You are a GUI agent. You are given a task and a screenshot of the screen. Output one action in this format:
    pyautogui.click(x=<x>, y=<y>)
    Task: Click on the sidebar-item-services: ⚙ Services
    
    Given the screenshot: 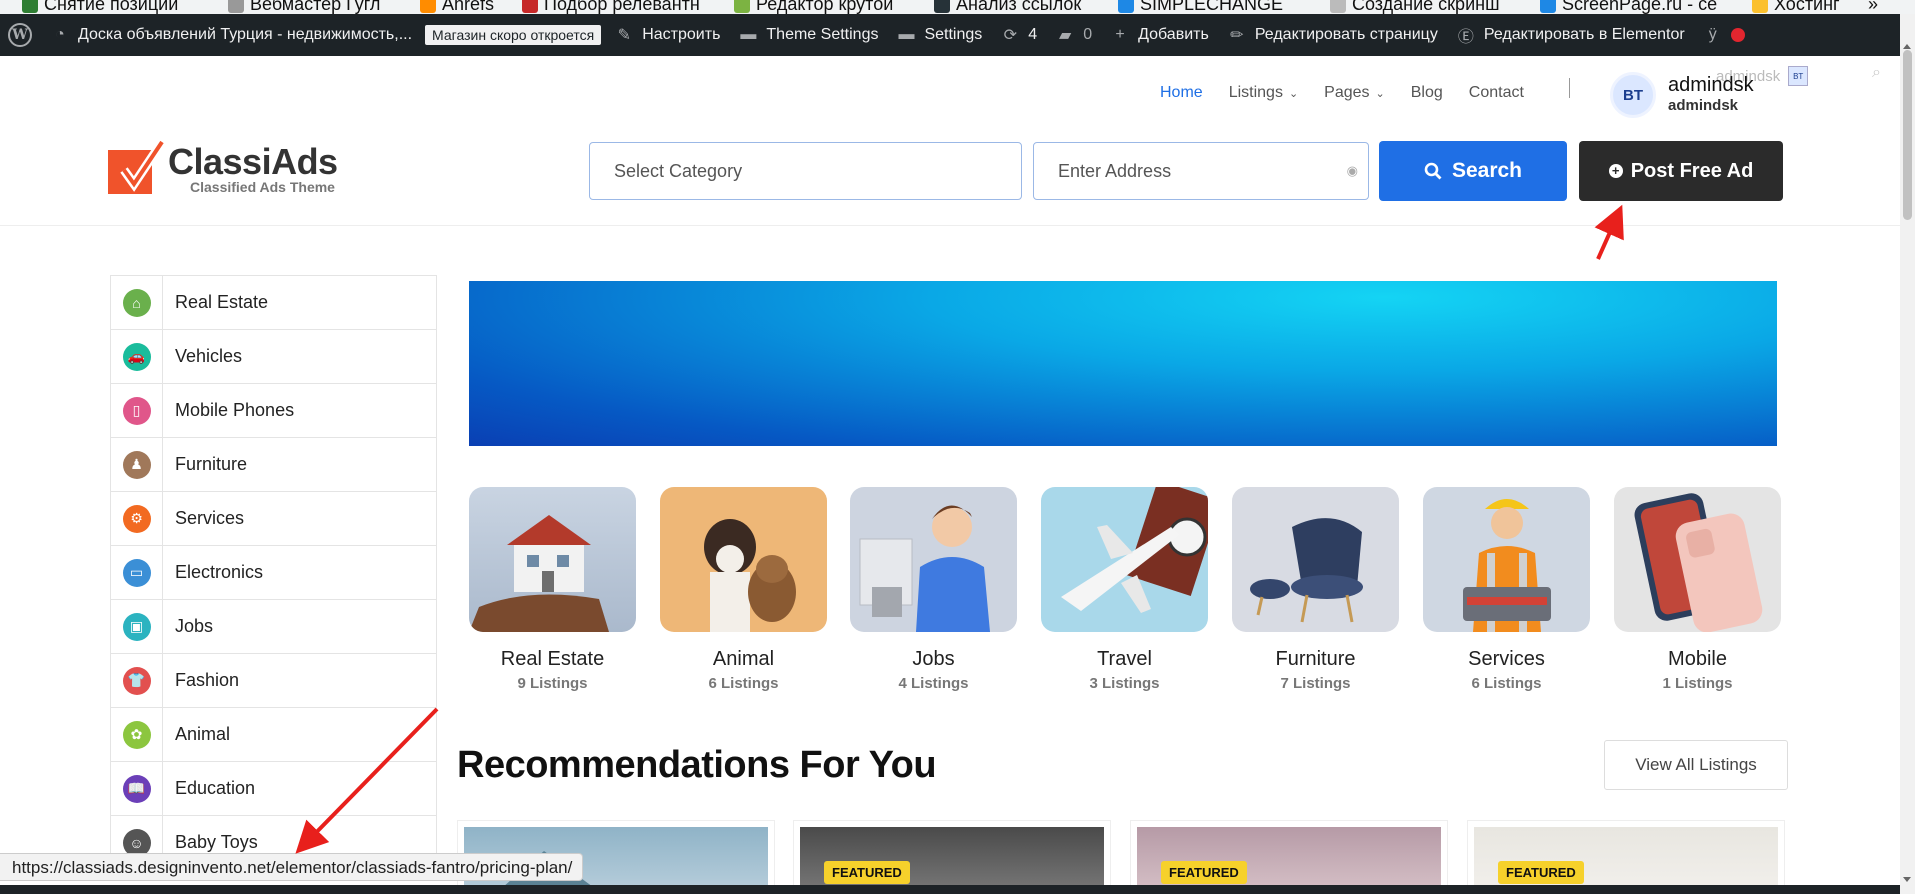 What is the action you would take?
    pyautogui.click(x=273, y=519)
    